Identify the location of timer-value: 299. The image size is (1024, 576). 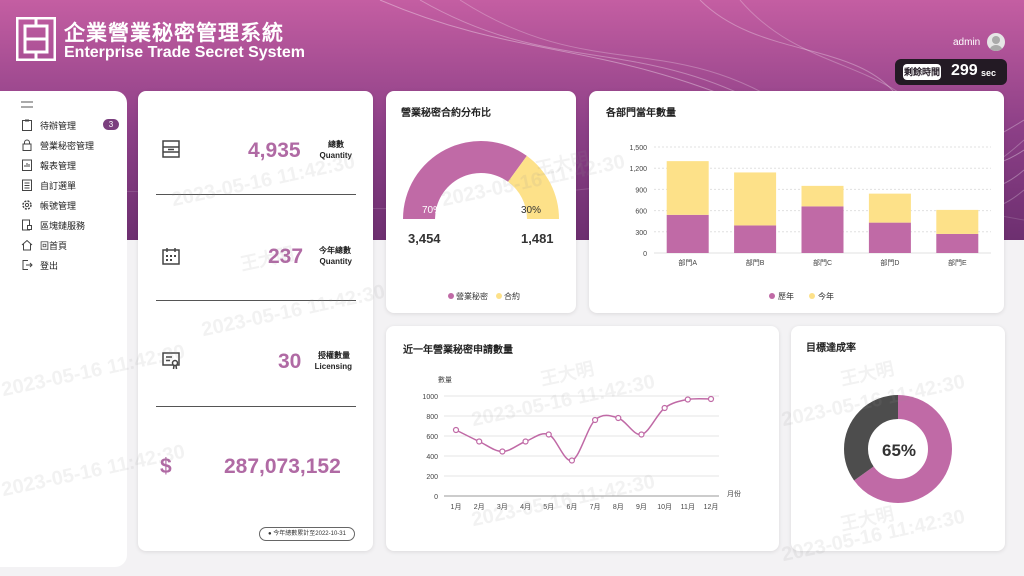
(964, 70).